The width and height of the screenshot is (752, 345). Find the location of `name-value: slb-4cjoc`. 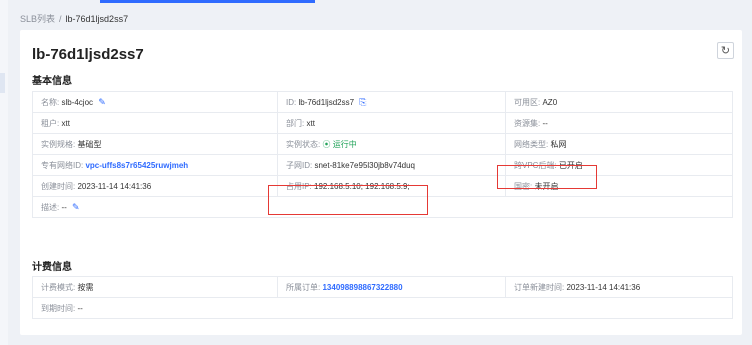

name-value: slb-4cjoc is located at coordinates (77, 102).